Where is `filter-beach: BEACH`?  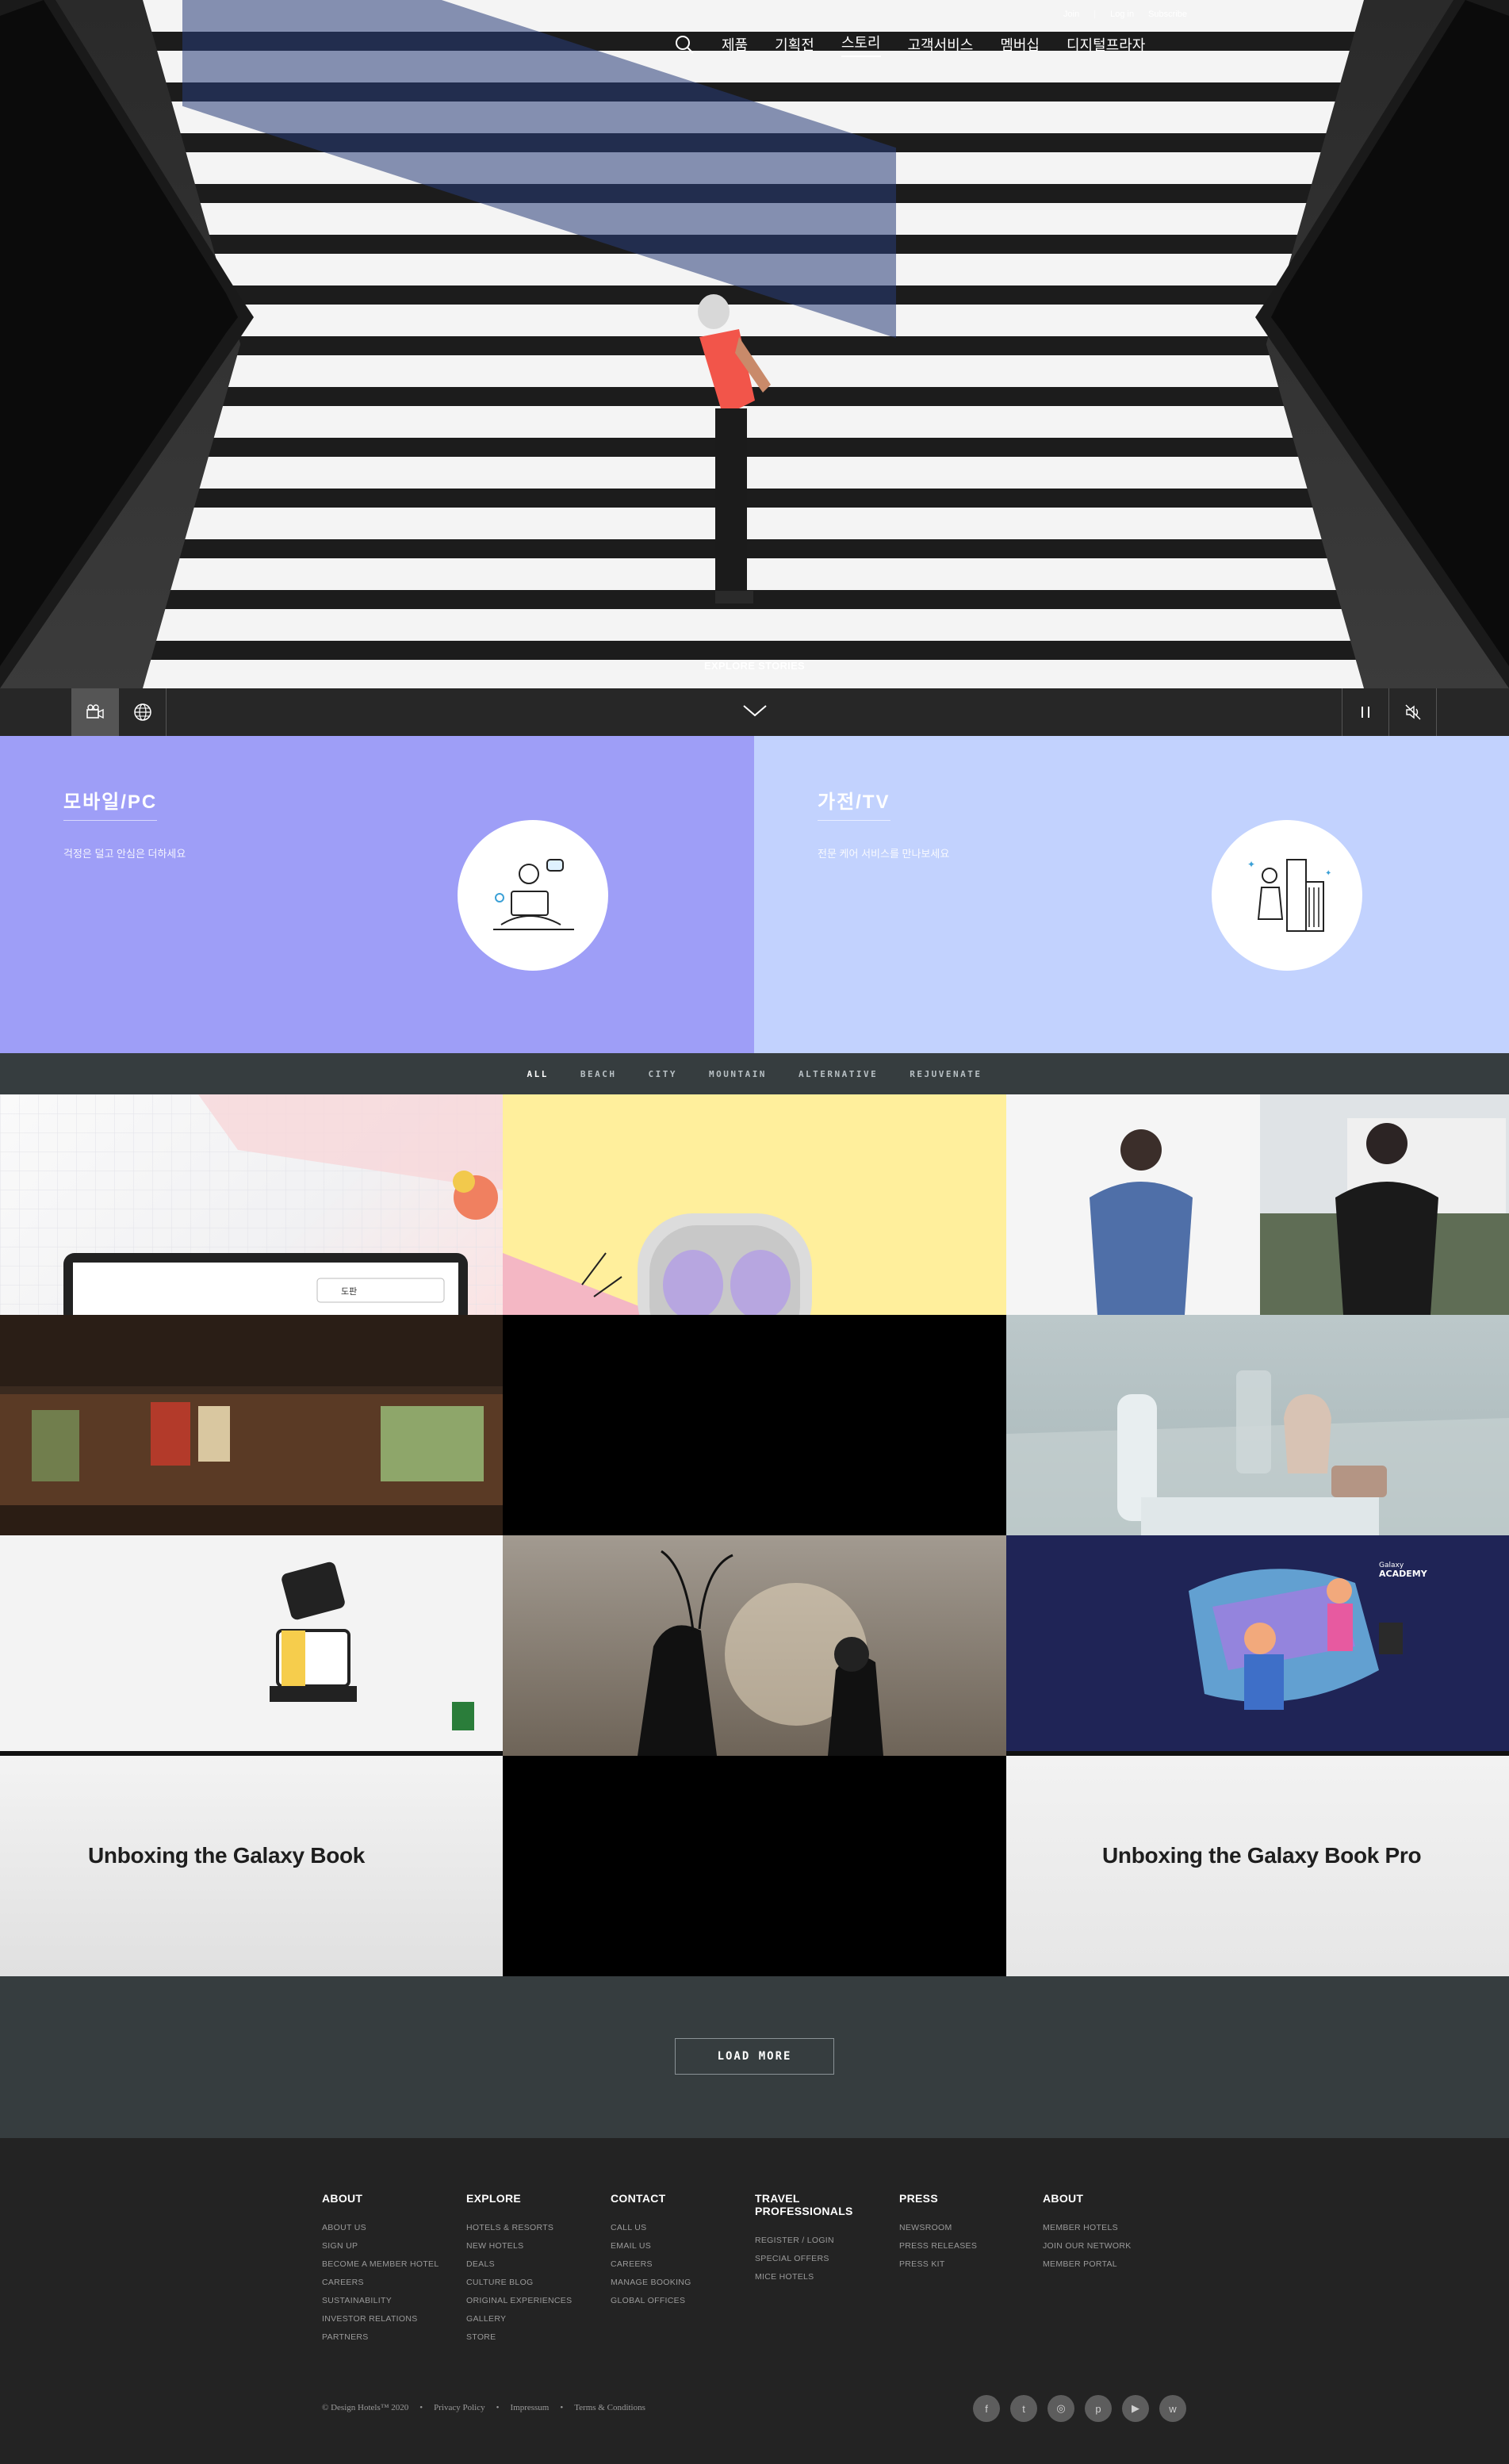 filter-beach: BEACH is located at coordinates (599, 1074).